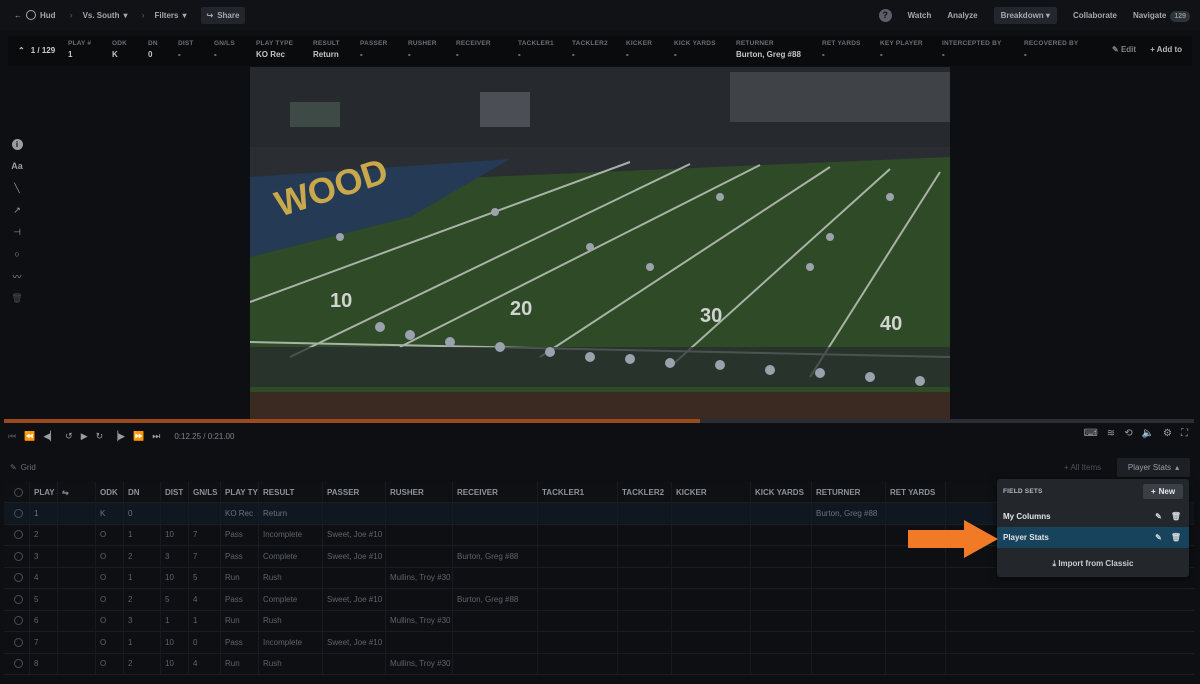  What do you see at coordinates (205, 492) in the screenshot?
I see `column-header: GN/LS` at bounding box center [205, 492].